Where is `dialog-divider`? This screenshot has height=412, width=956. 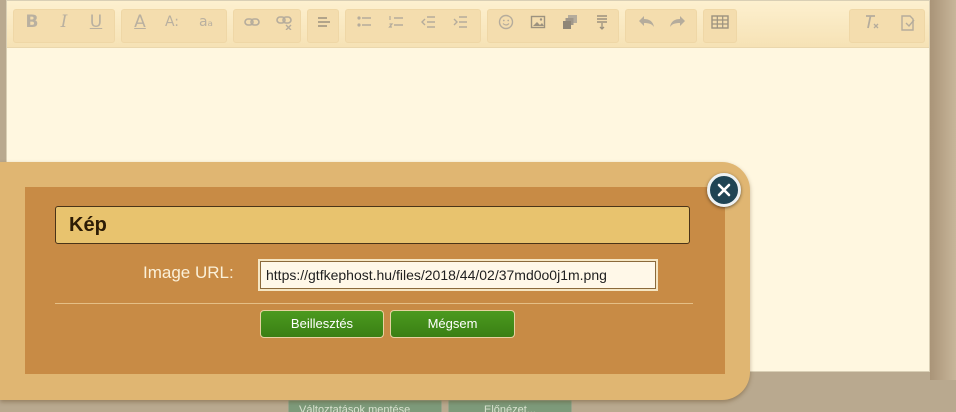 dialog-divider is located at coordinates (374, 303).